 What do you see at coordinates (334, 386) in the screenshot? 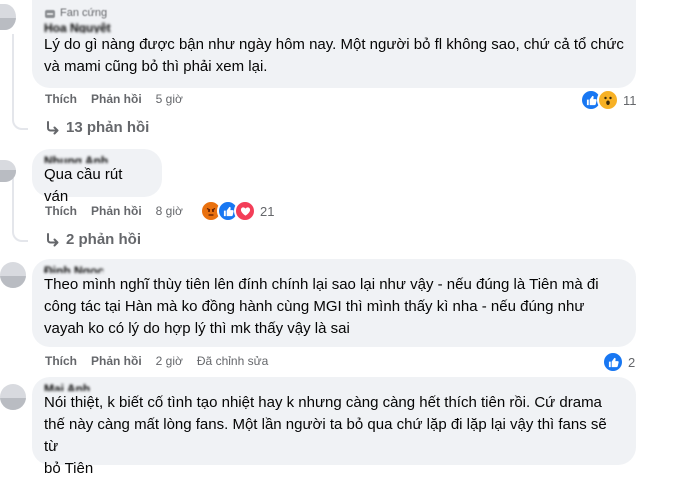
I see `comment-author: Mai Anh` at bounding box center [334, 386].